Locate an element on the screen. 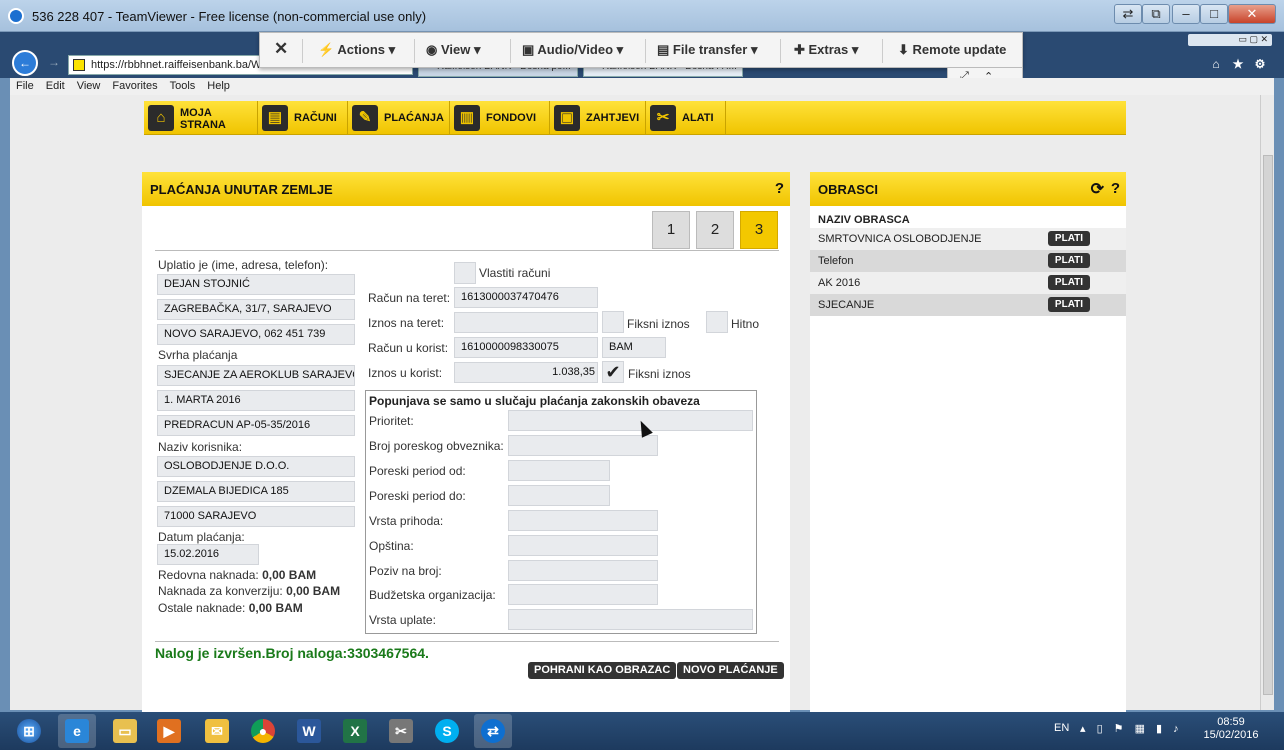 The width and height of the screenshot is (1284, 750). credit-amount-field: 1.038,35 is located at coordinates (526, 372).